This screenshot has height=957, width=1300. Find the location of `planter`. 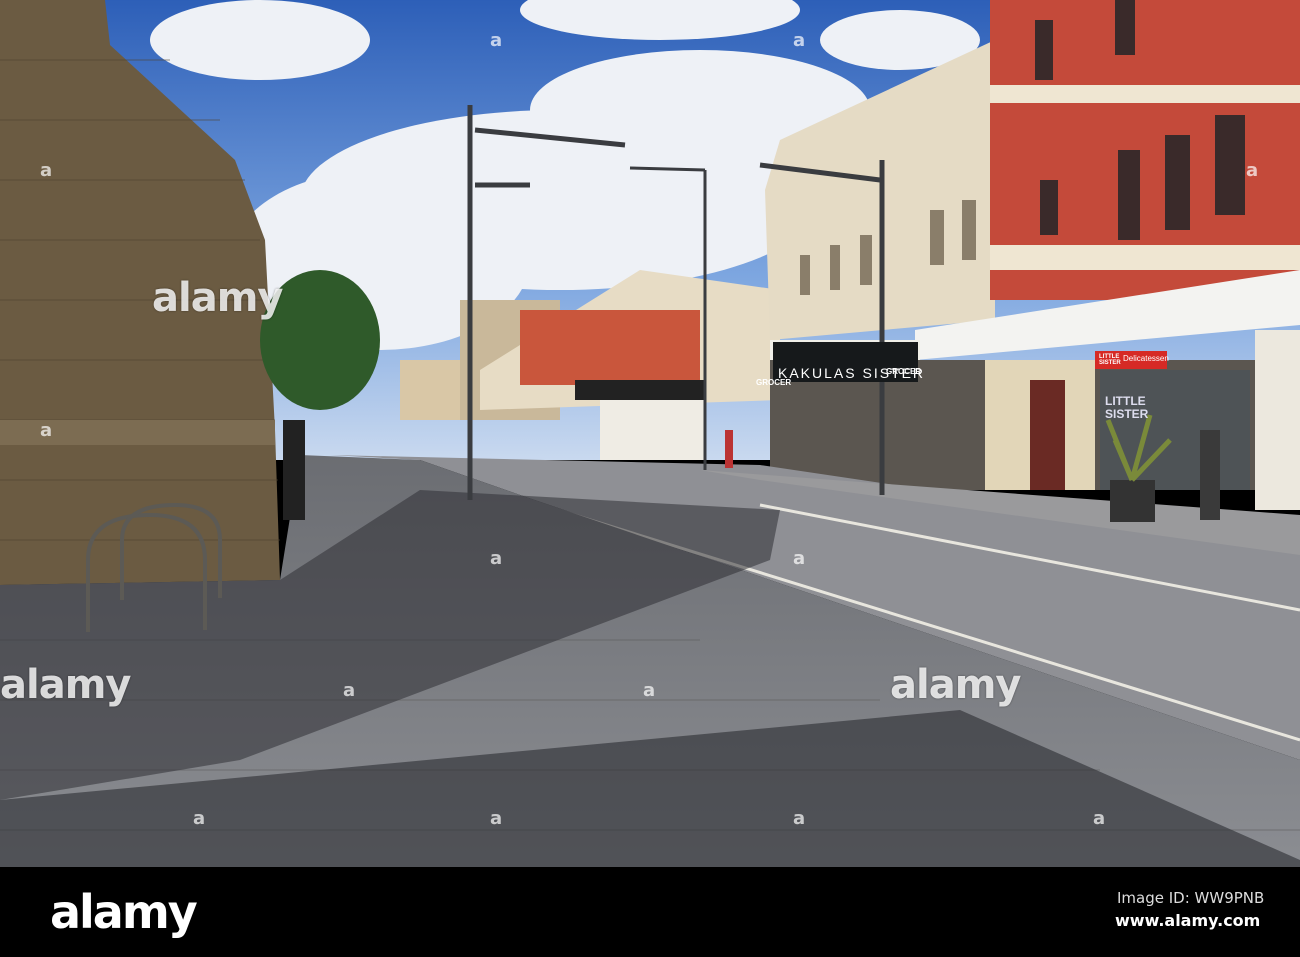

planter is located at coordinates (1132, 501).